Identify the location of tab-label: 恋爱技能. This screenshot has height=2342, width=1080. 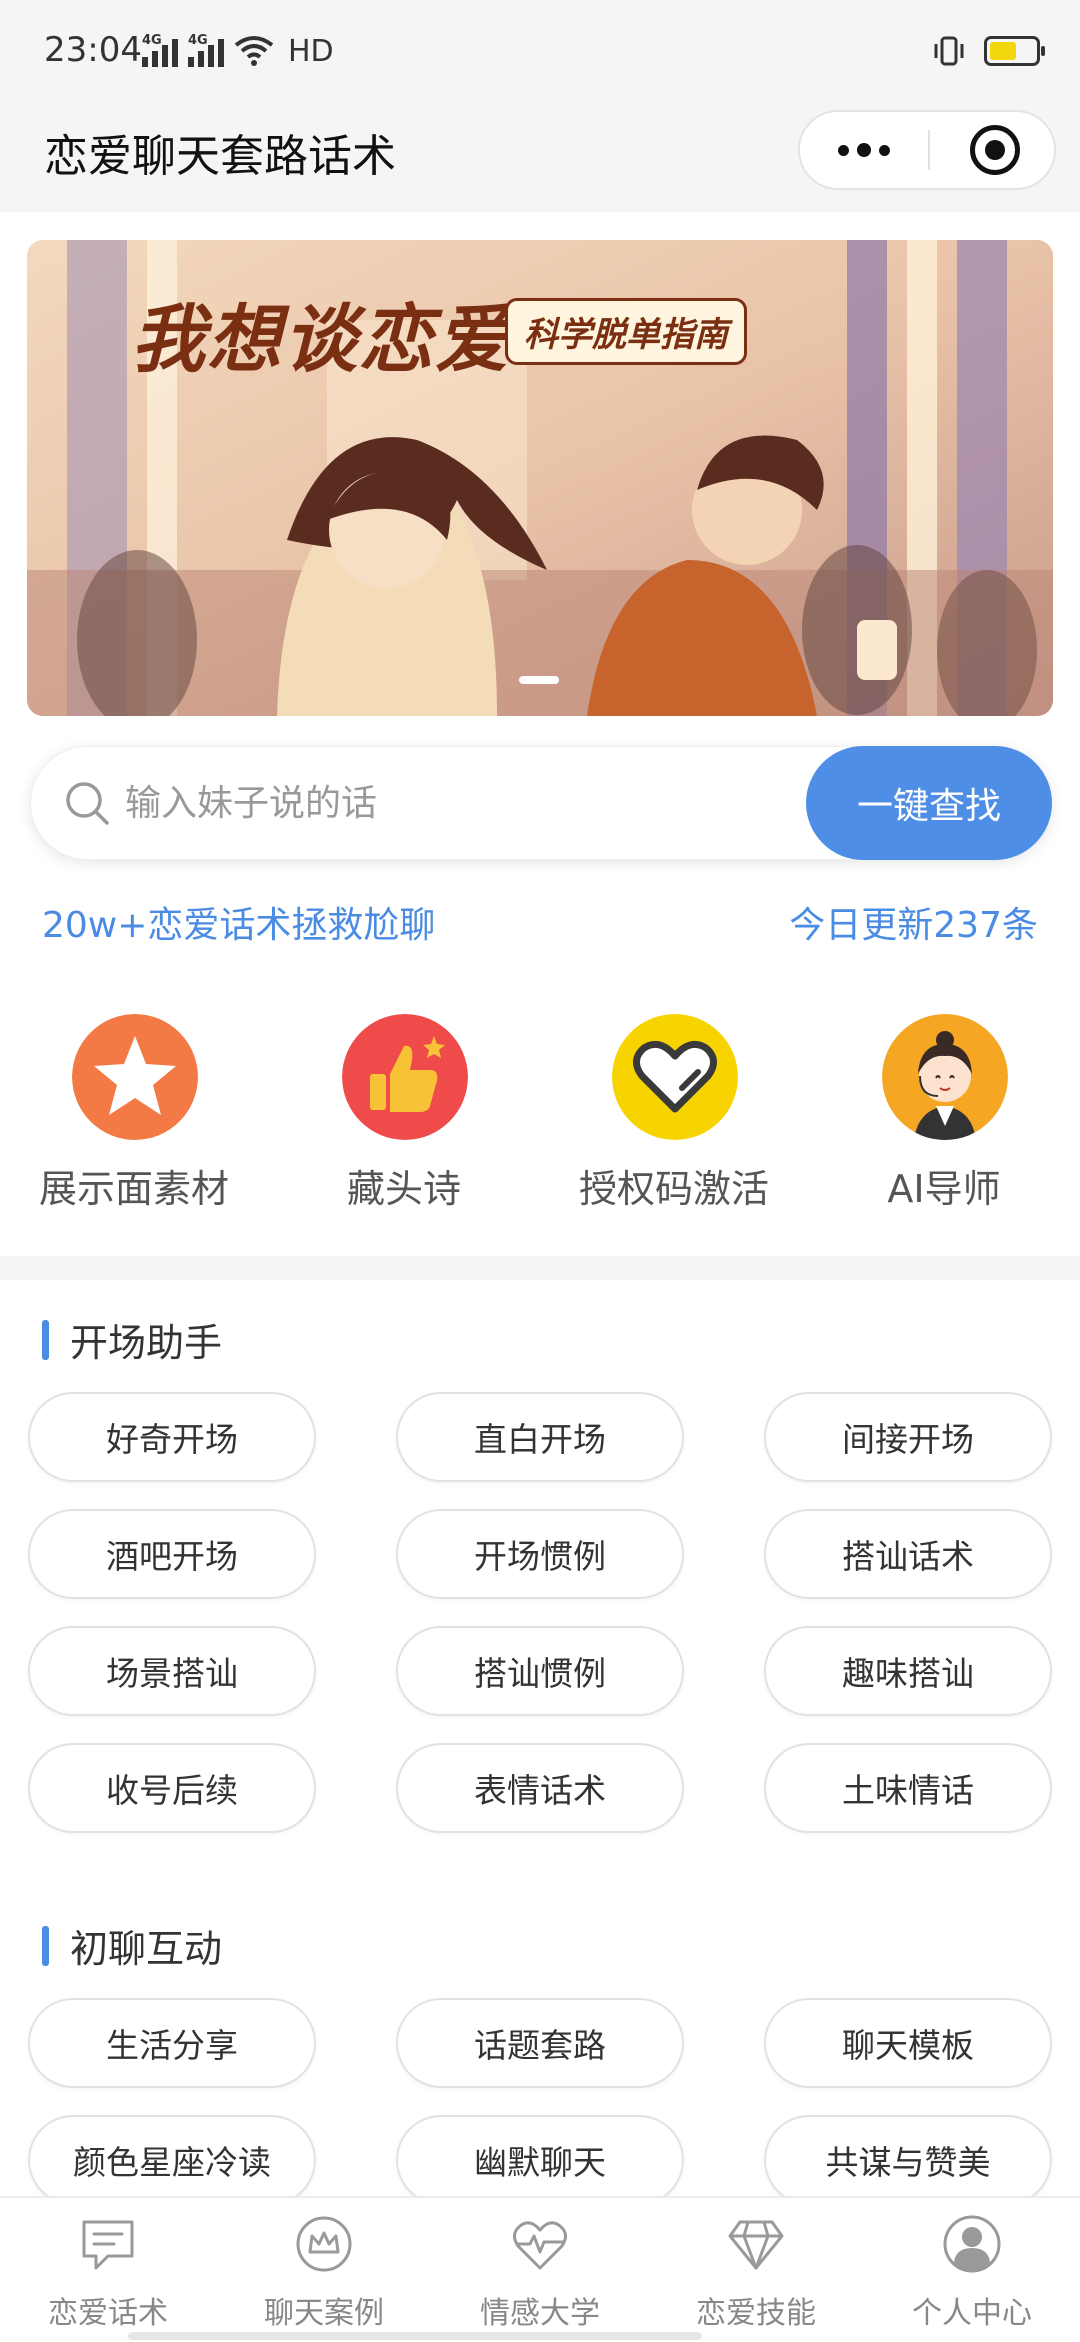
(756, 2313).